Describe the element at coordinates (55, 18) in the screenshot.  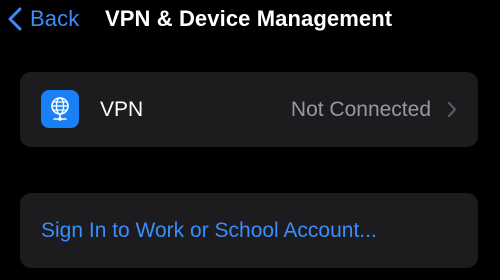
I see `back-label: Back` at that location.